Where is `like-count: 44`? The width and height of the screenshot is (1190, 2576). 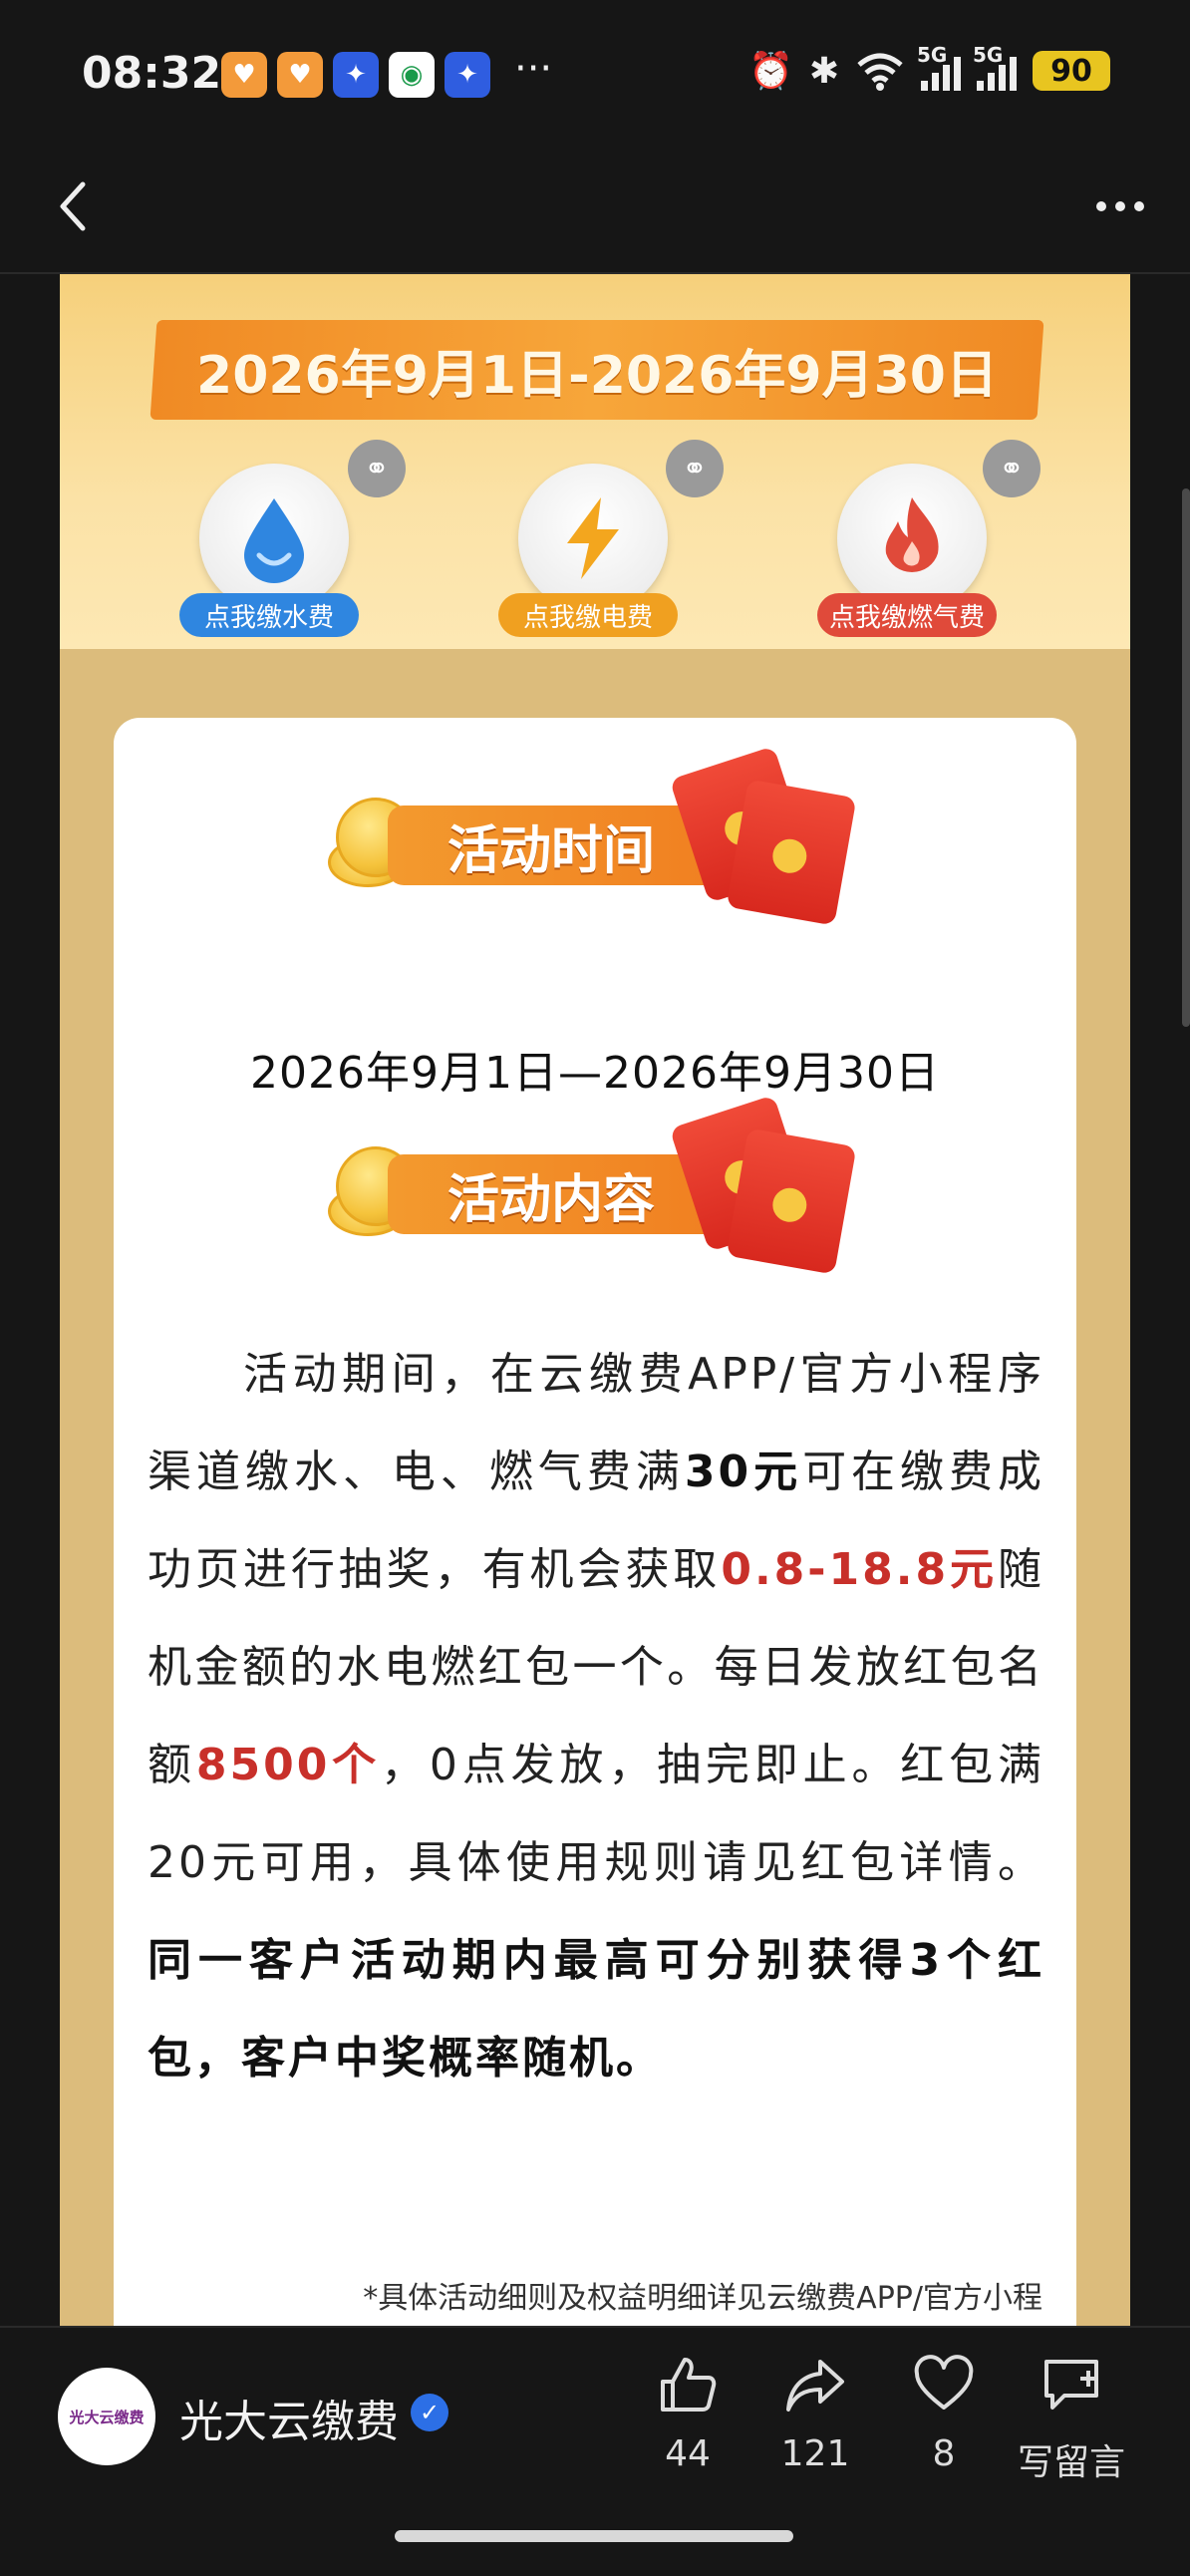
like-count: 44 is located at coordinates (688, 2453).